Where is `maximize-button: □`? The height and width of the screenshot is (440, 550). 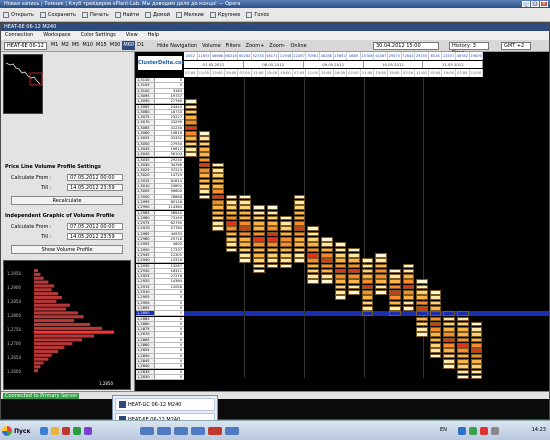
maximize-button: □ is located at coordinates (535, 4).